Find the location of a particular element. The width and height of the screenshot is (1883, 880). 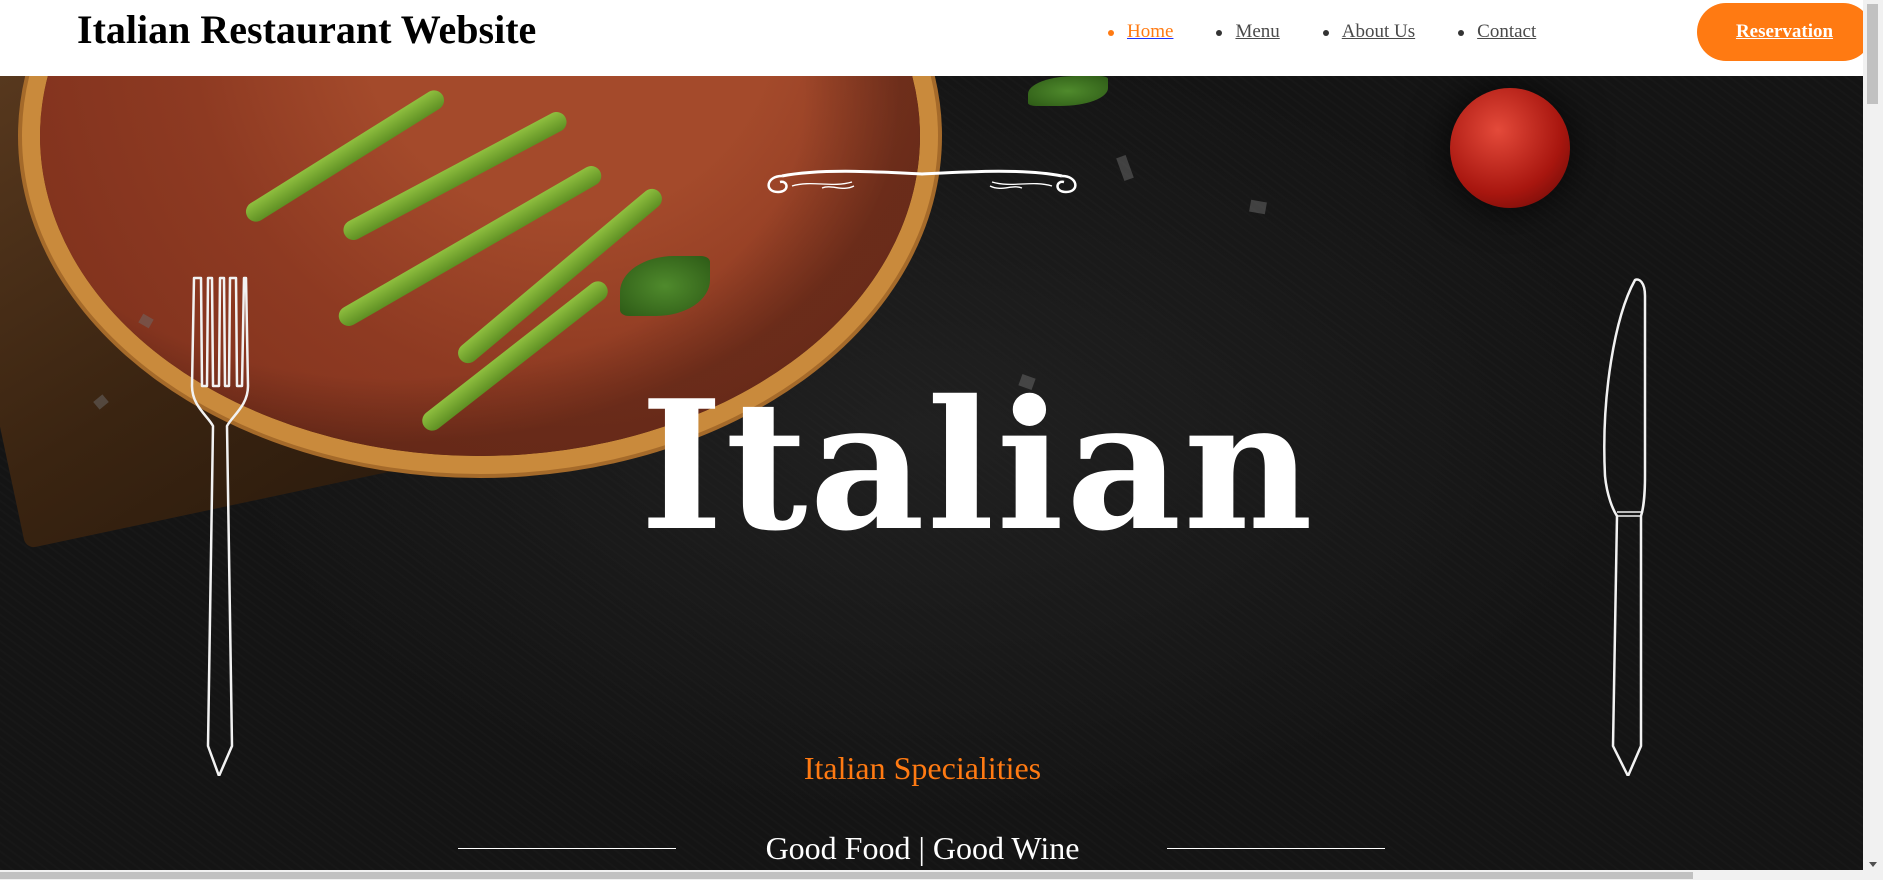

nav-item-contact: Contact is located at coordinates (1497, 32).